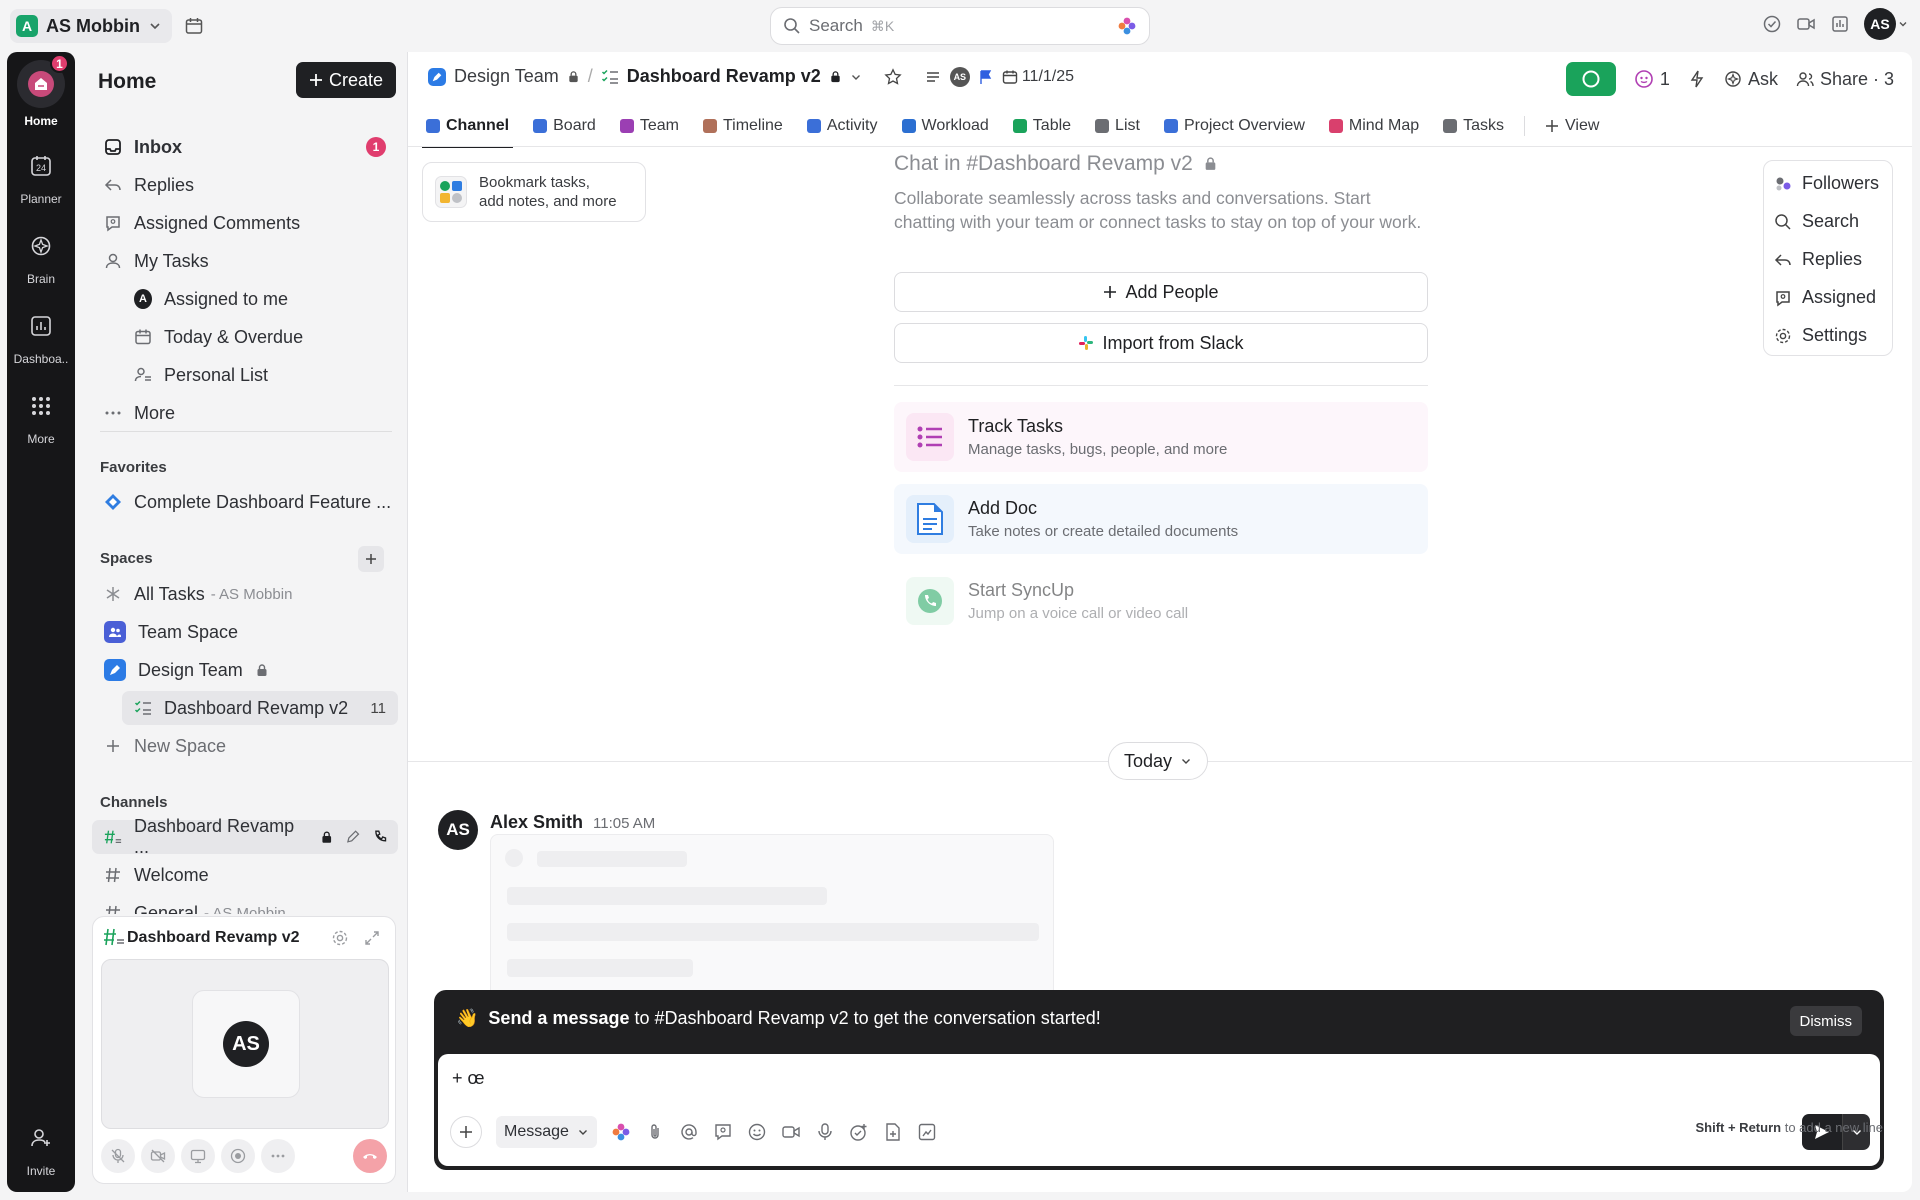 The image size is (1920, 1200). What do you see at coordinates (466, 1132) in the screenshot?
I see `attach-plus-button` at bounding box center [466, 1132].